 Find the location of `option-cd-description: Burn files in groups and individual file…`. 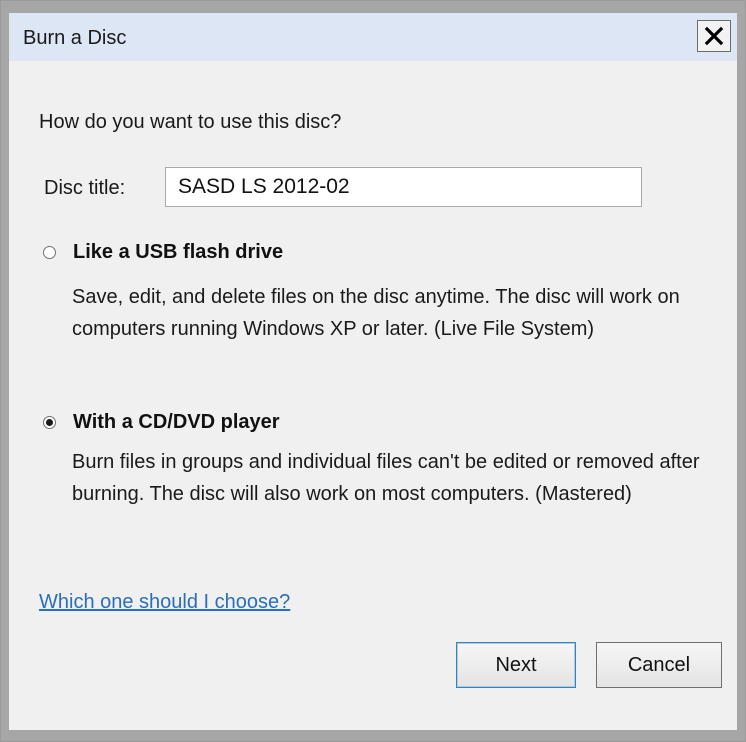

option-cd-description: Burn files in groups and individual file… is located at coordinates (386, 478).